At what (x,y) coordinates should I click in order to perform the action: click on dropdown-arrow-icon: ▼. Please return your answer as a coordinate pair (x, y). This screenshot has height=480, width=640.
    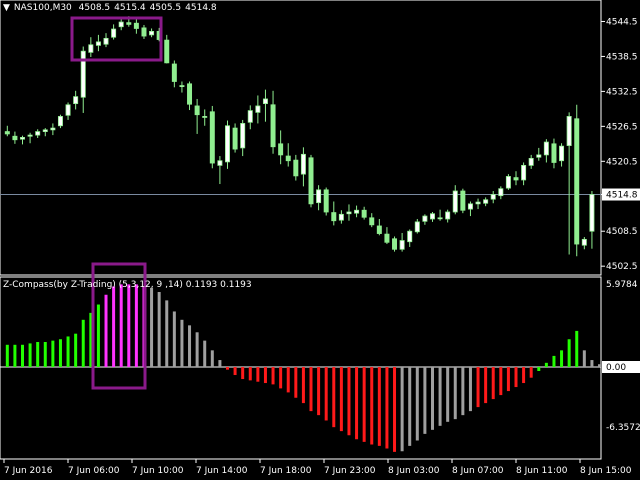
    Looking at the image, I should click on (6, 8).